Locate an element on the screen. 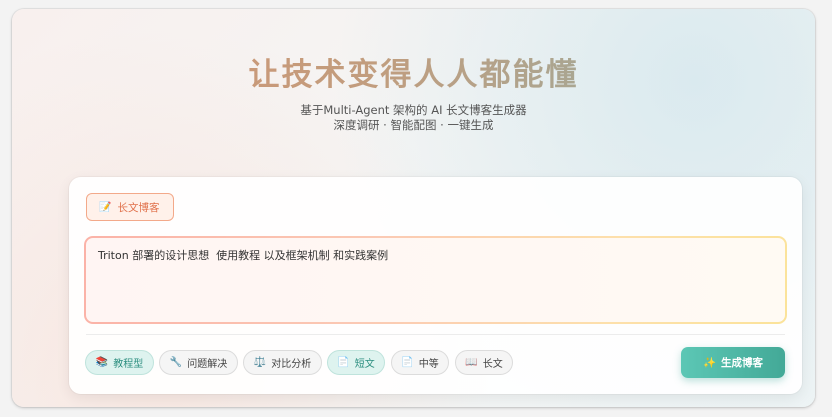 This screenshot has height=417, width=832. length-option-short: 📄 短文 is located at coordinates (356, 362).